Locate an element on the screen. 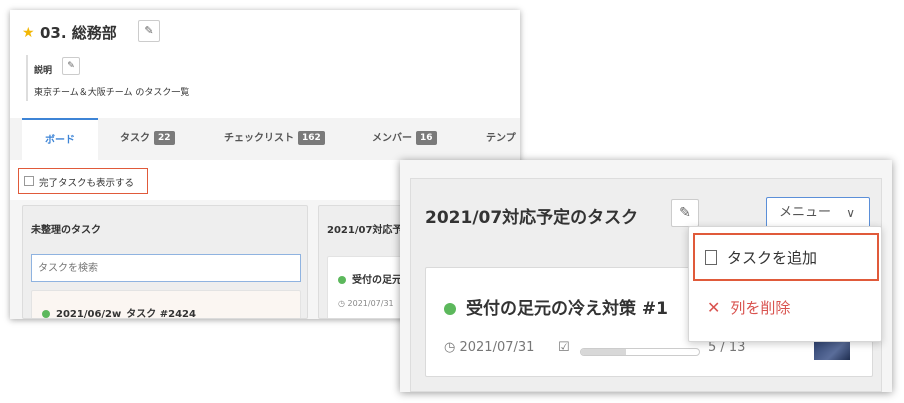  show-completed-filter: 完了タスクも表示する is located at coordinates (83, 181).